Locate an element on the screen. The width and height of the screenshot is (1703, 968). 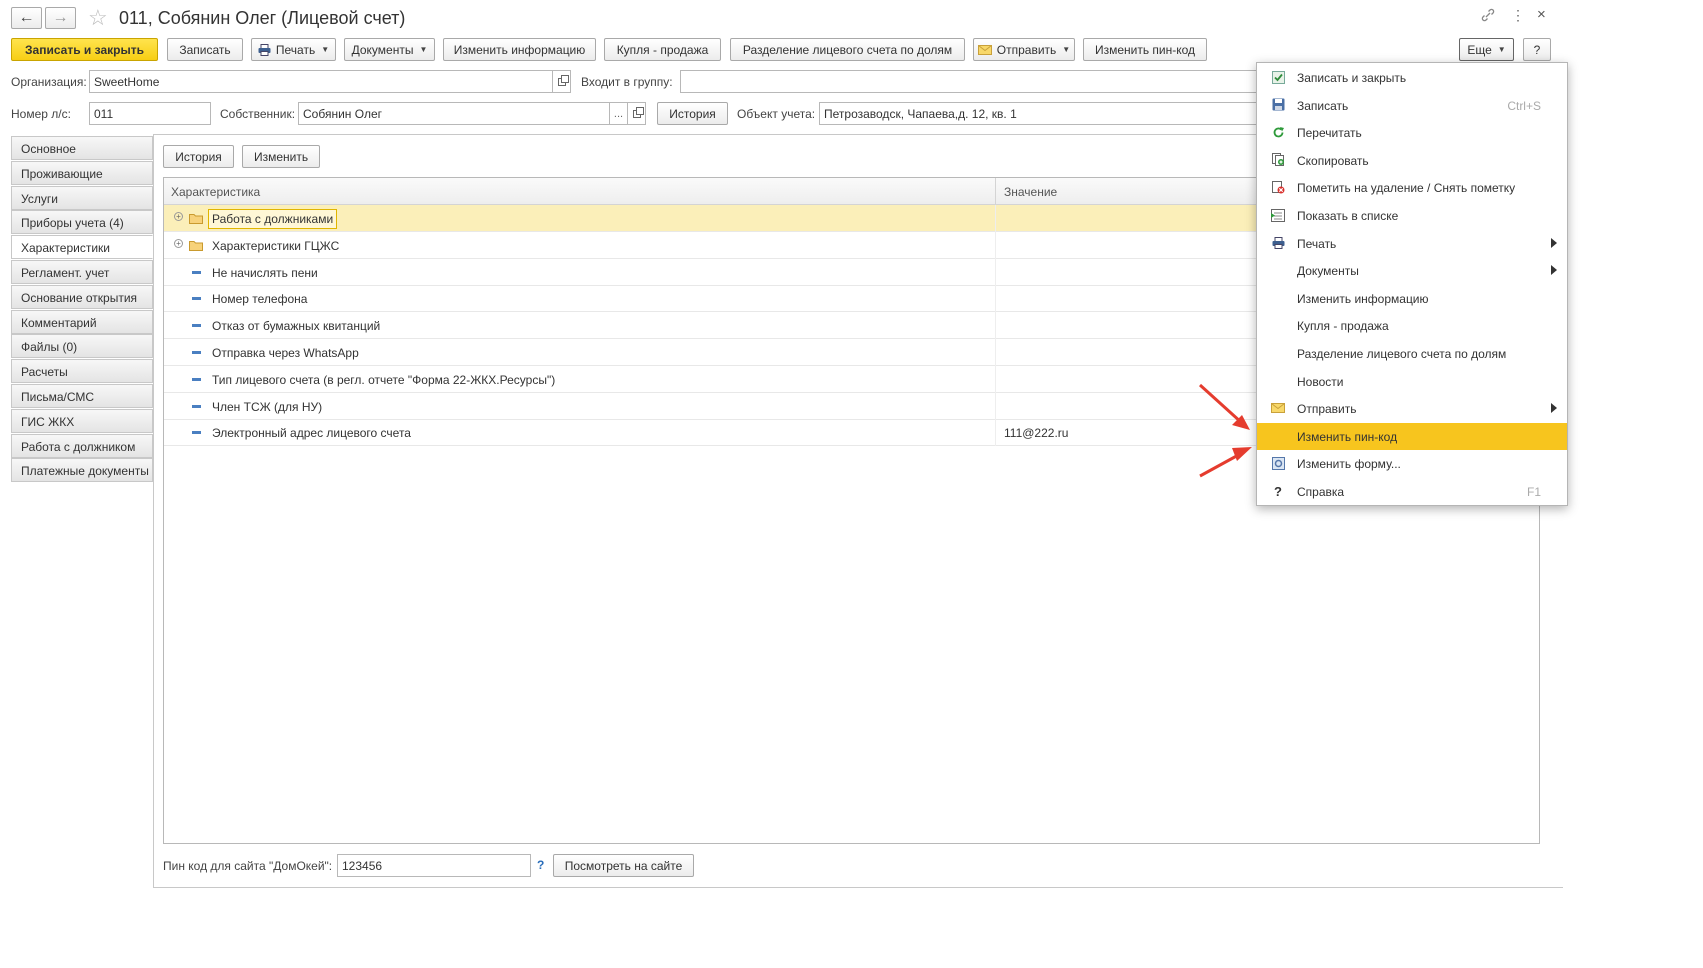
menu-item-shortcut: F1 is located at coordinates (1533, 492).